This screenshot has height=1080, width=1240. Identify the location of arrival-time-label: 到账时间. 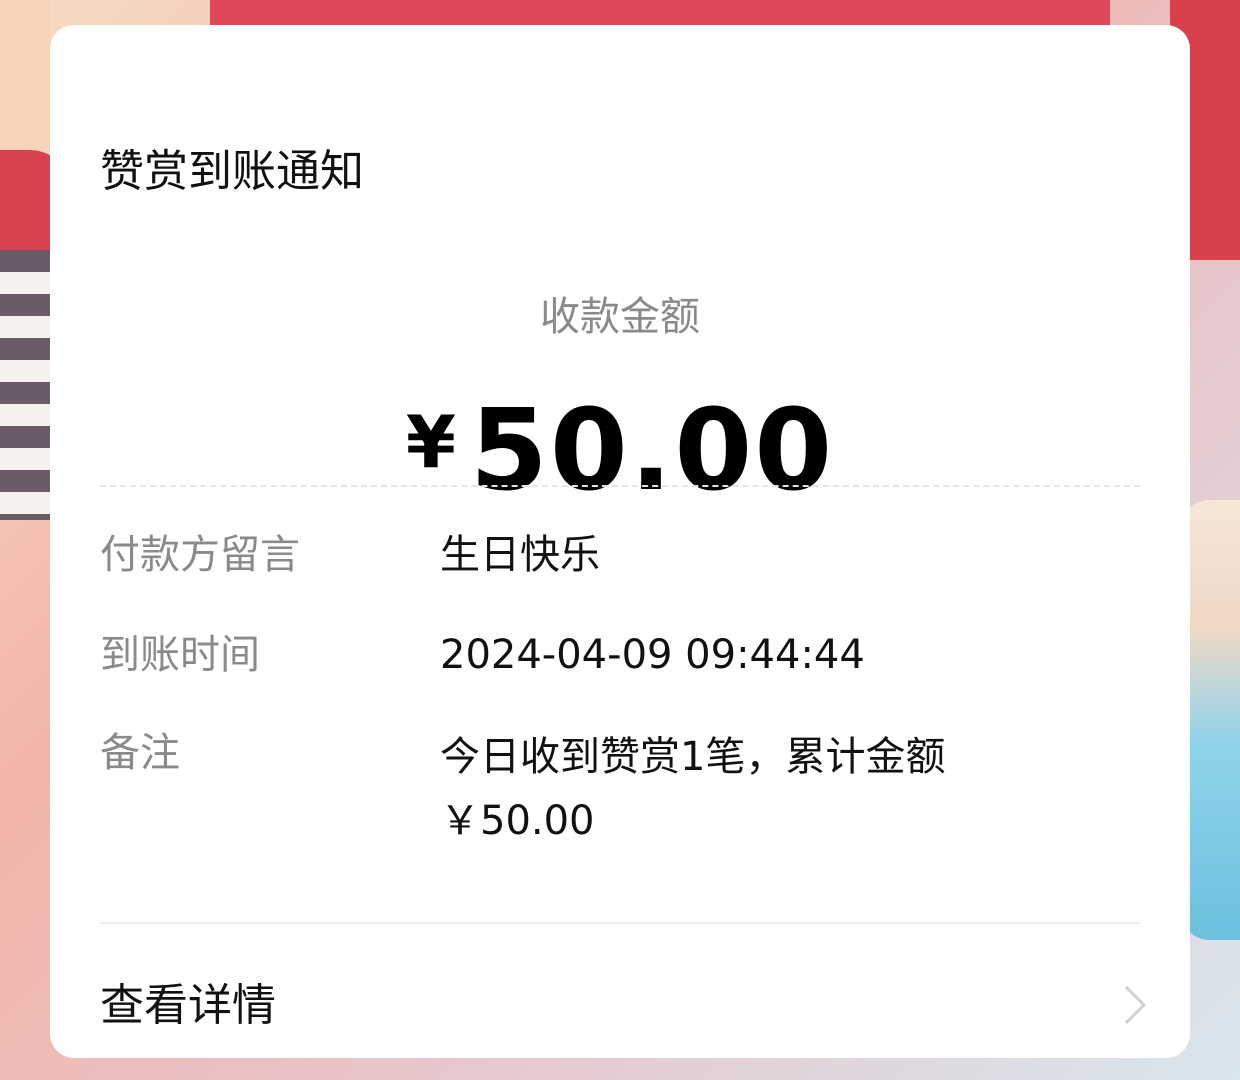
(180, 655).